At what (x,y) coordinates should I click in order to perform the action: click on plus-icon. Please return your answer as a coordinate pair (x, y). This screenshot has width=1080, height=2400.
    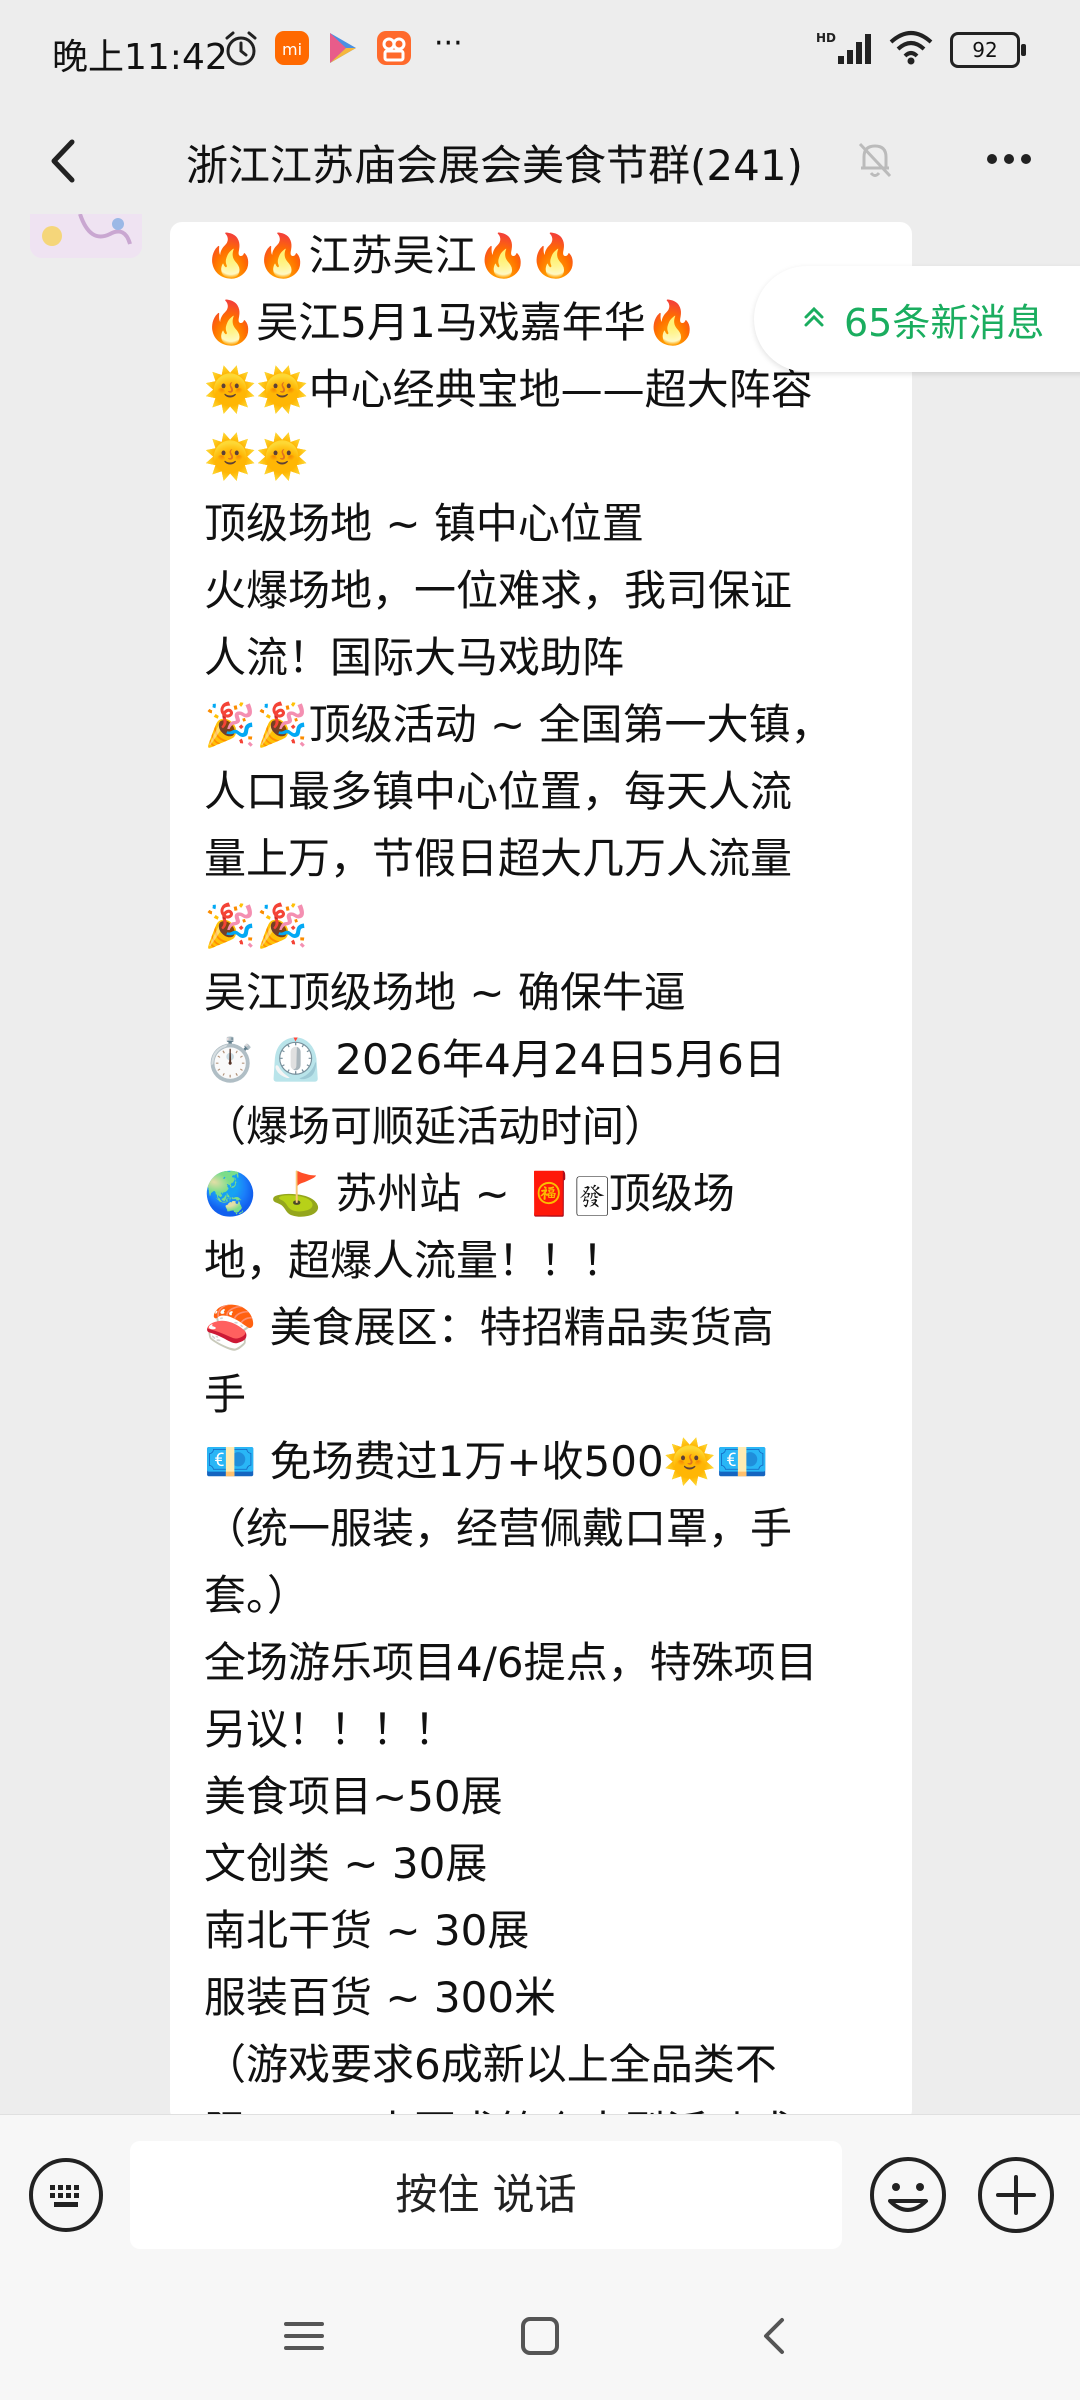
    Looking at the image, I should click on (1016, 2195).